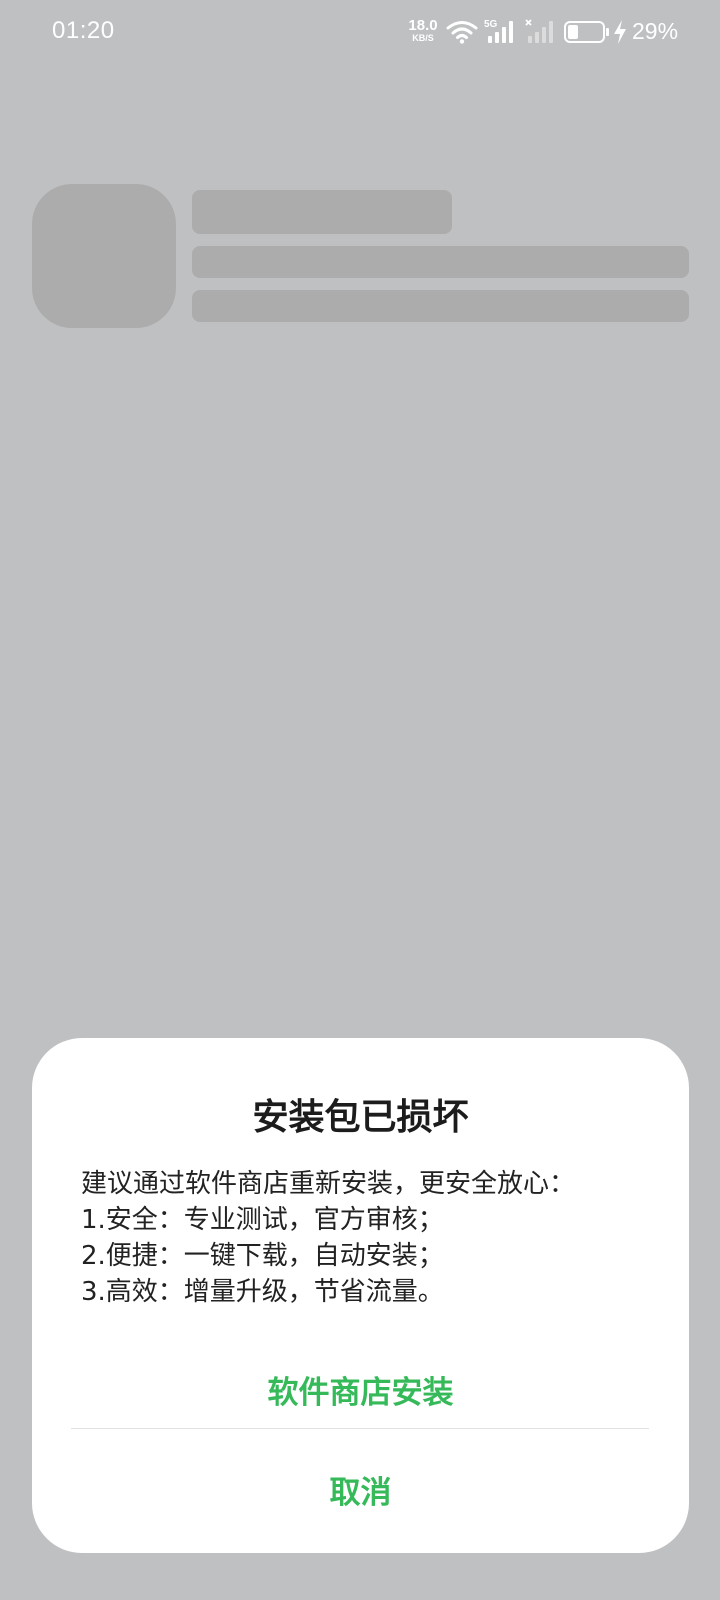 This screenshot has width=720, height=1600. I want to click on network-type-label: 5G, so click(491, 24).